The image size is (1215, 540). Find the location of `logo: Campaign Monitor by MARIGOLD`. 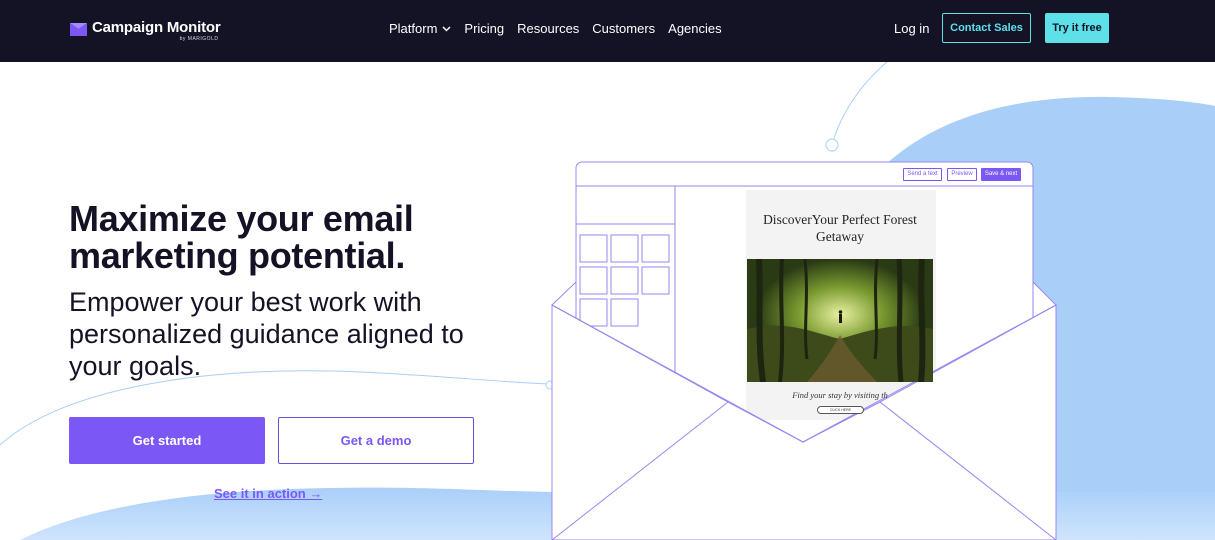

logo: Campaign Monitor by MARIGOLD is located at coordinates (145, 30).